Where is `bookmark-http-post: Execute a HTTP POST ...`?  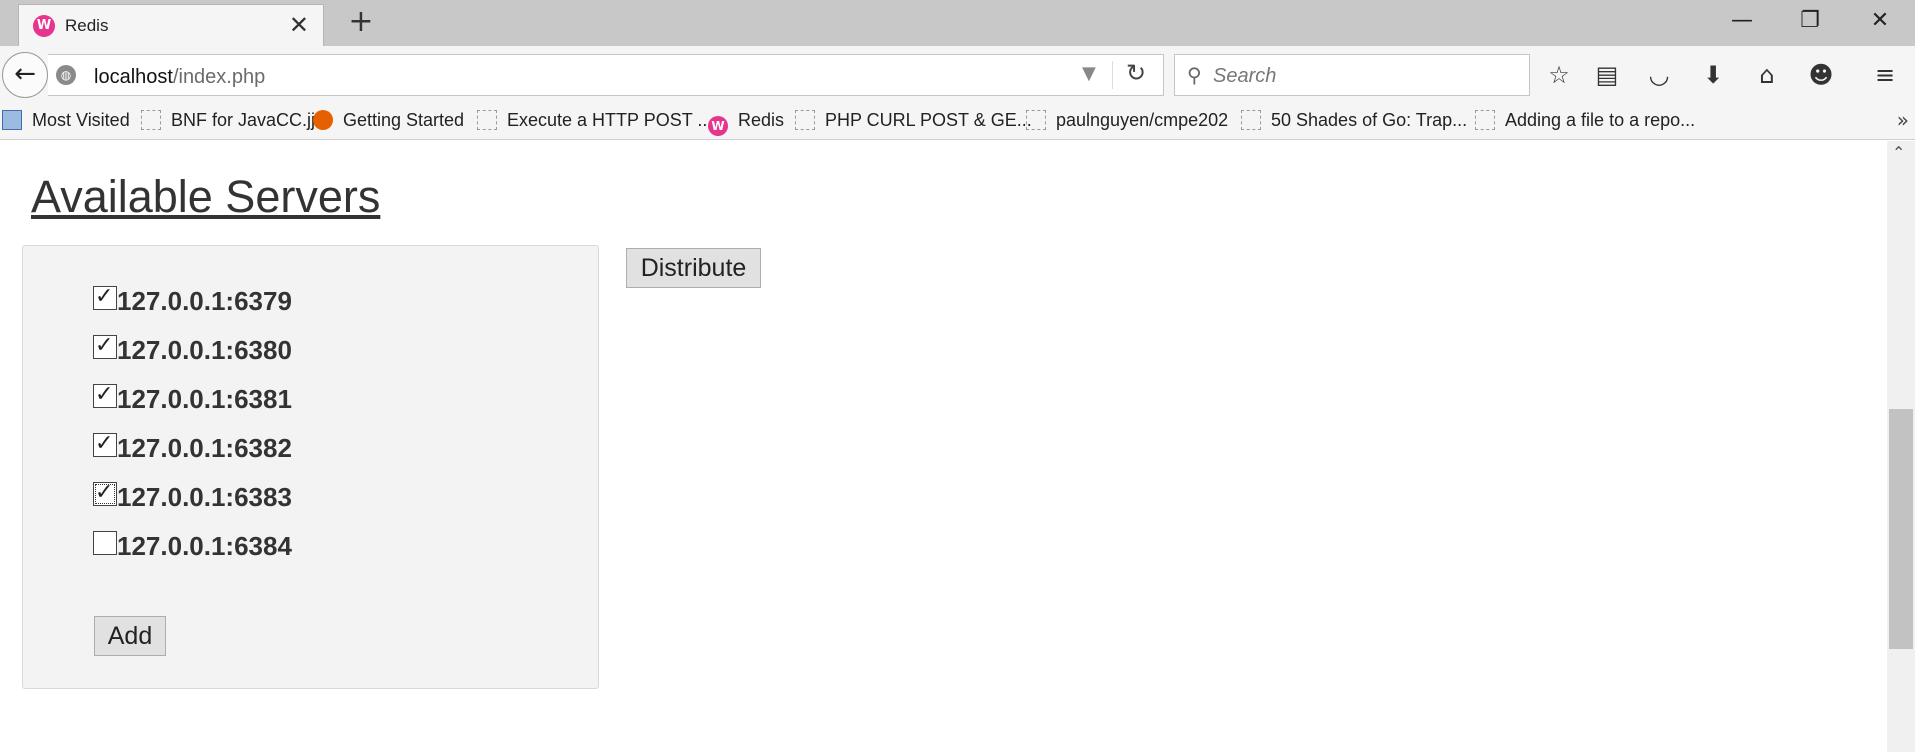 bookmark-http-post: Execute a HTTP POST ... is located at coordinates (594, 120).